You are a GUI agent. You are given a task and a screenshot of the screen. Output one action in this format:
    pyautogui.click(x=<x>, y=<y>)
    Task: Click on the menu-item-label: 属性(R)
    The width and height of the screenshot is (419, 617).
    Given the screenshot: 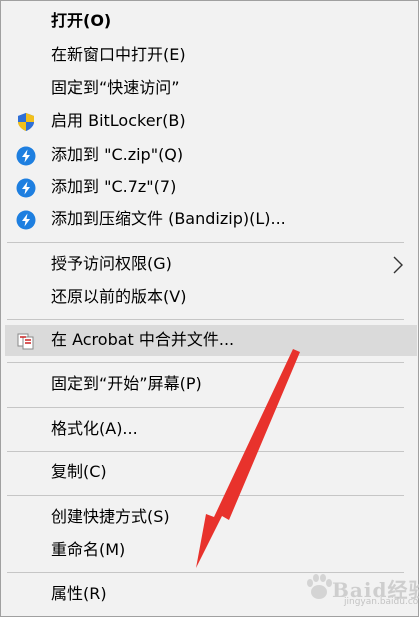 What is the action you would take?
    pyautogui.click(x=79, y=593)
    